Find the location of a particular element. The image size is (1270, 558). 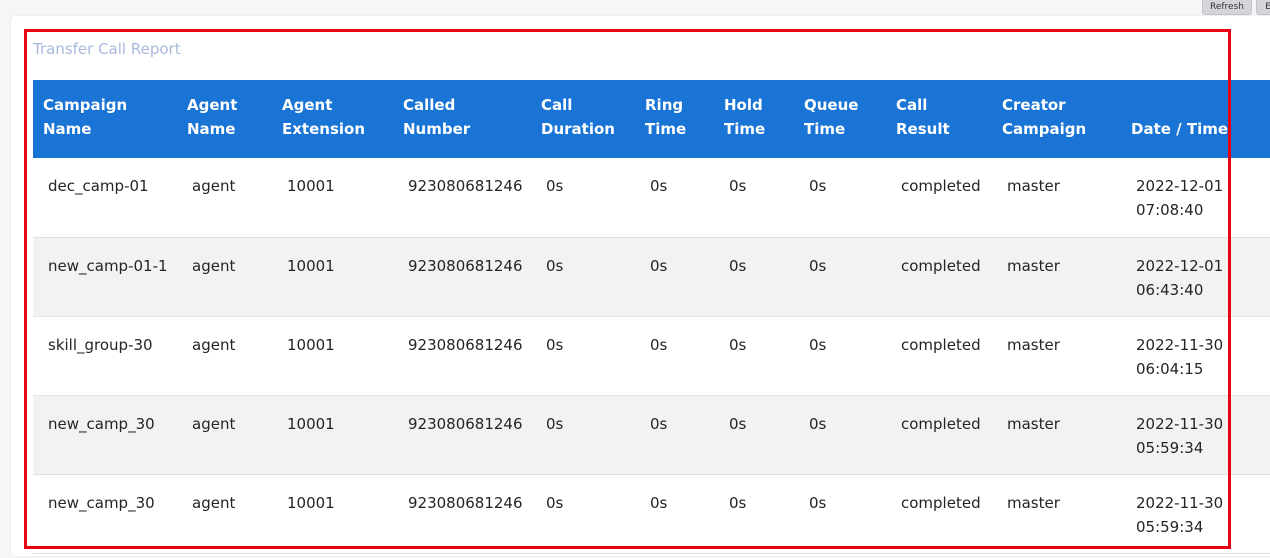

cell-campaign-name: new_camp-01-1 is located at coordinates (105, 277).